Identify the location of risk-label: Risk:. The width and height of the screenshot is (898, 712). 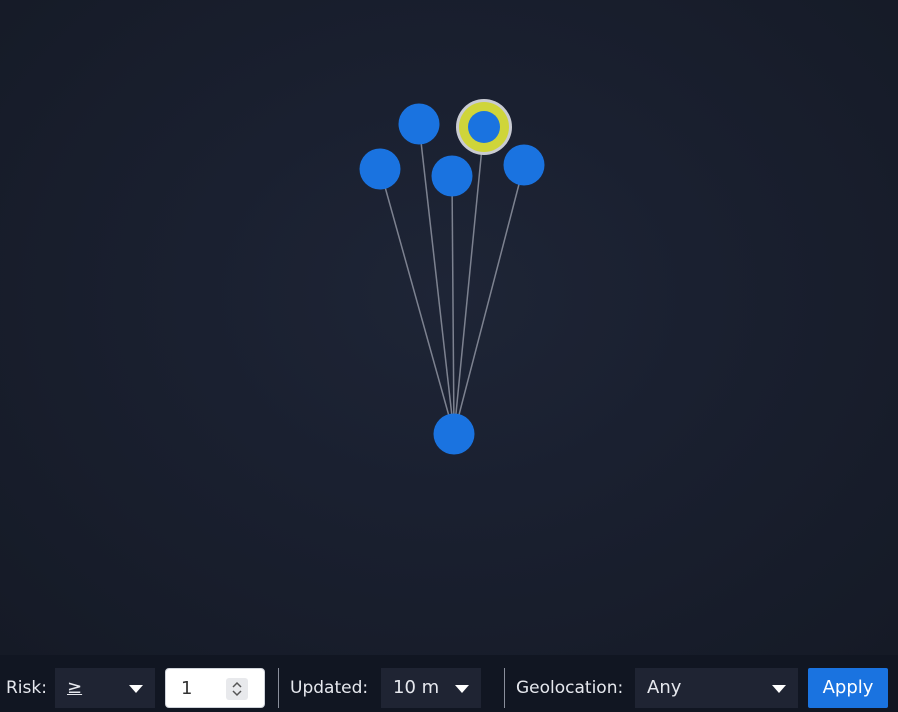
(26, 688).